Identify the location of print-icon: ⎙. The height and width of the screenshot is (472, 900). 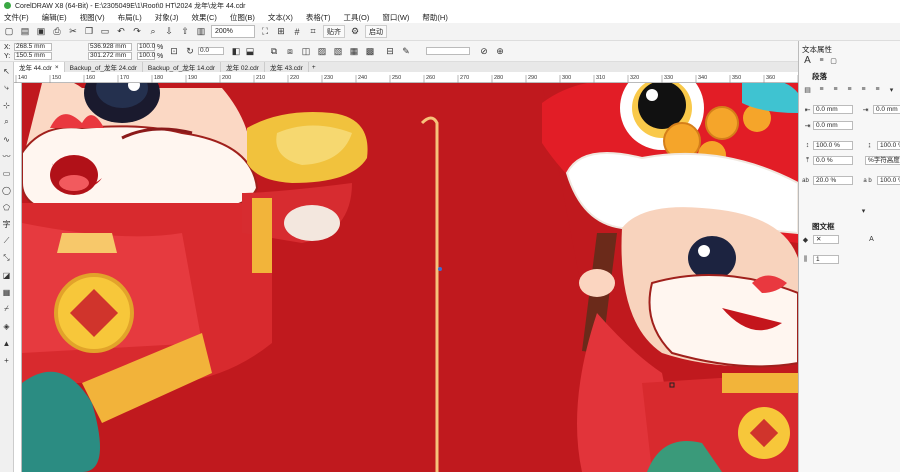
(57, 32).